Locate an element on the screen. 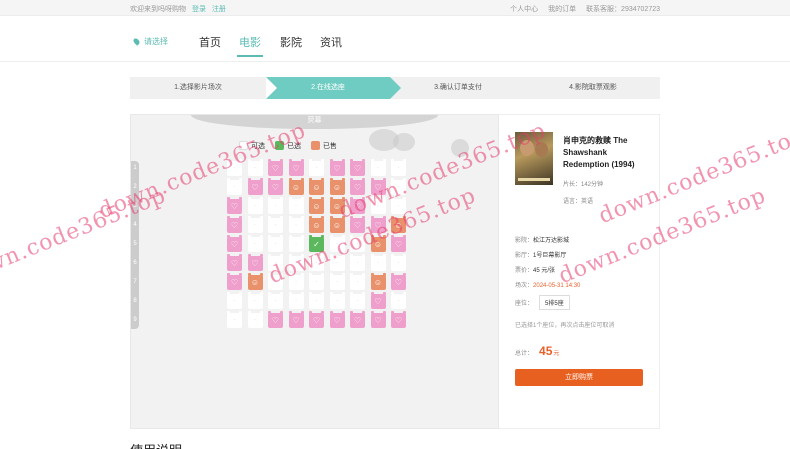 This screenshot has width=790, height=449. location-pin-icon is located at coordinates (136, 41).